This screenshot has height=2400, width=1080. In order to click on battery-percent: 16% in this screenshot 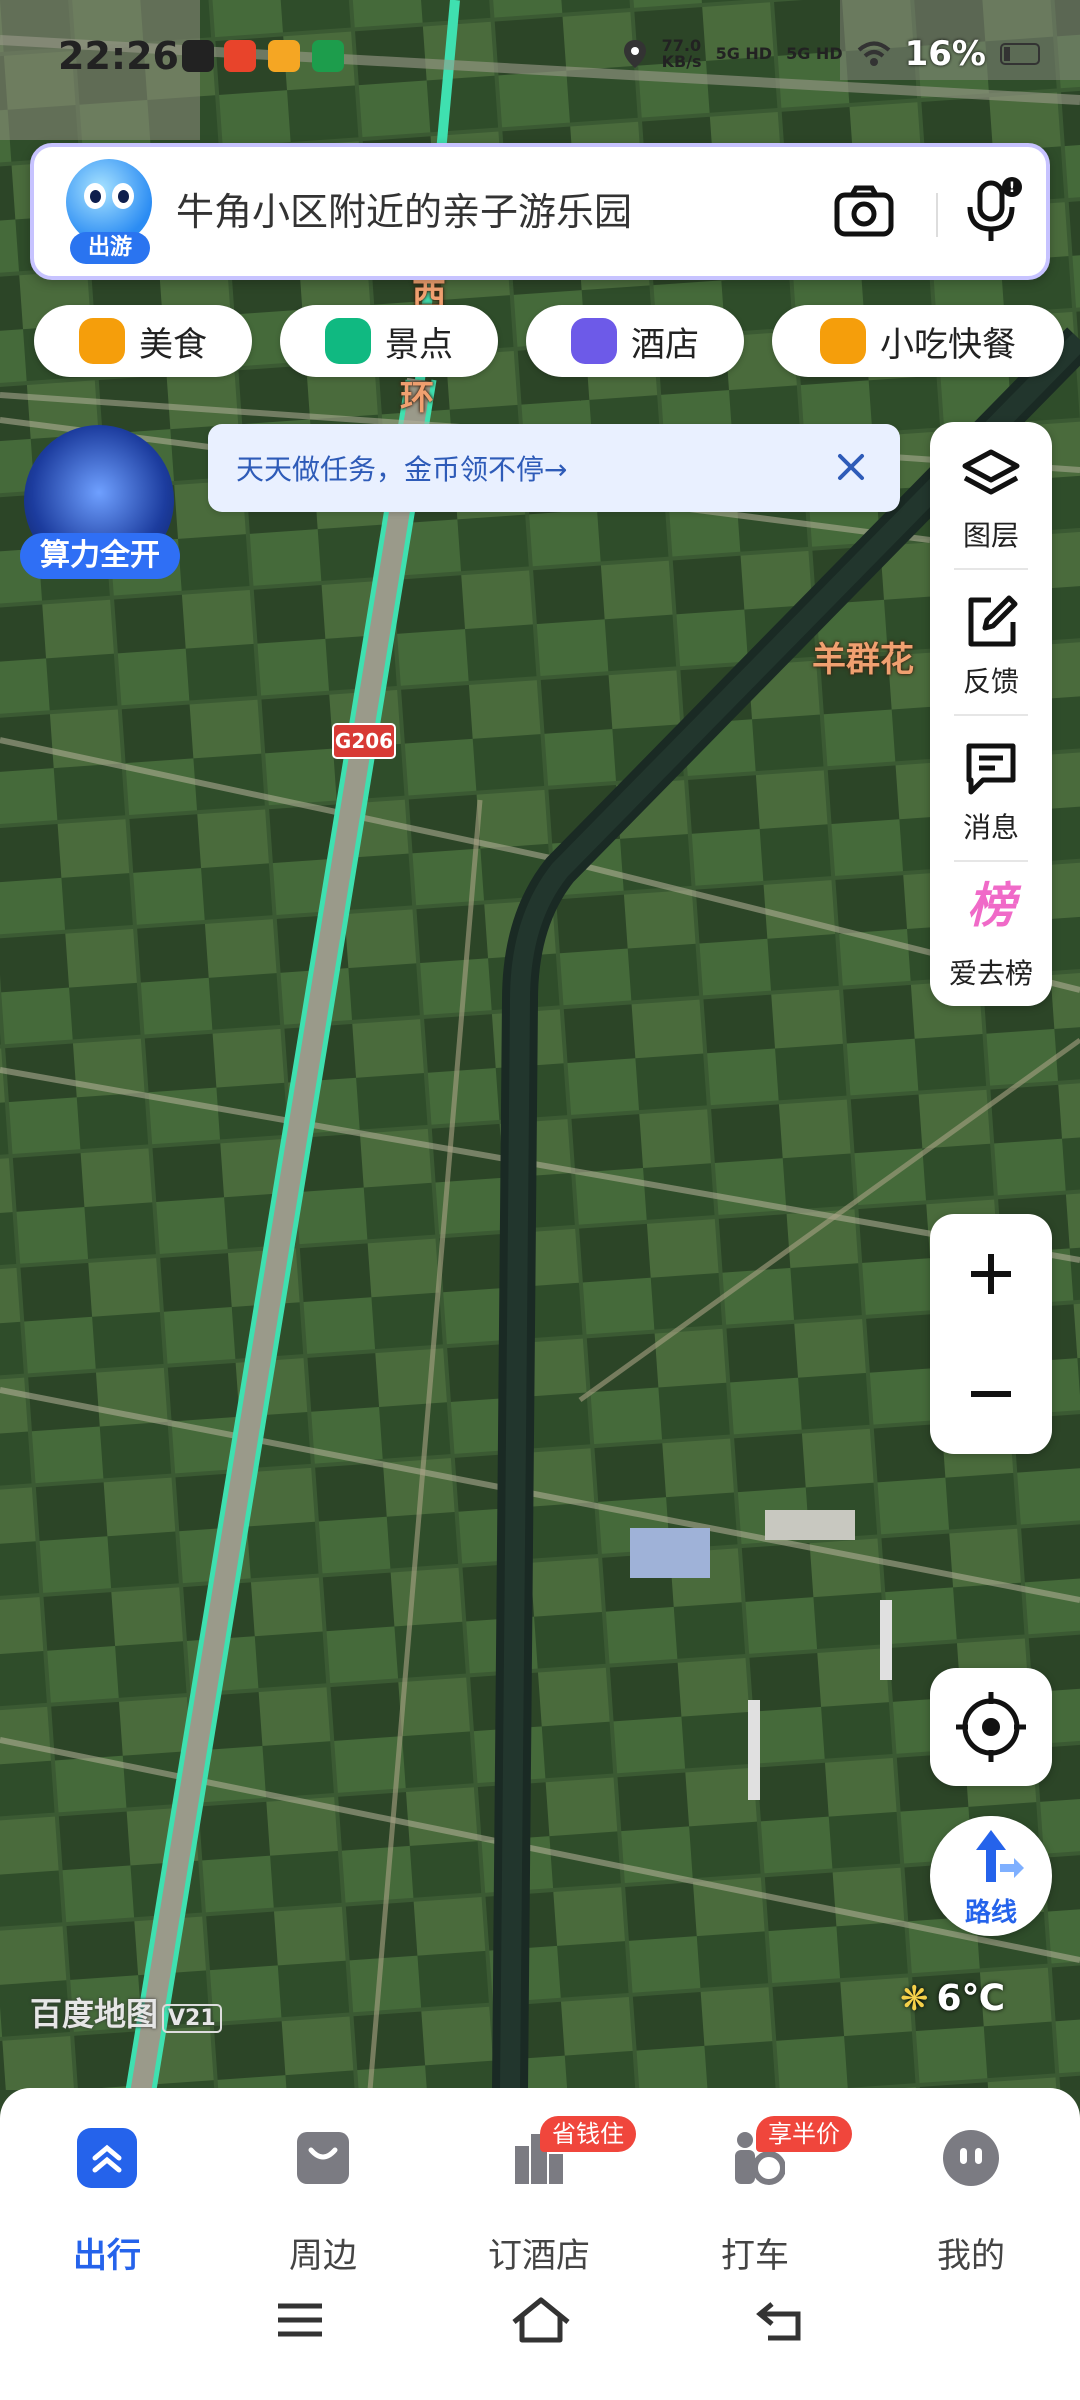, I will do `click(945, 54)`.